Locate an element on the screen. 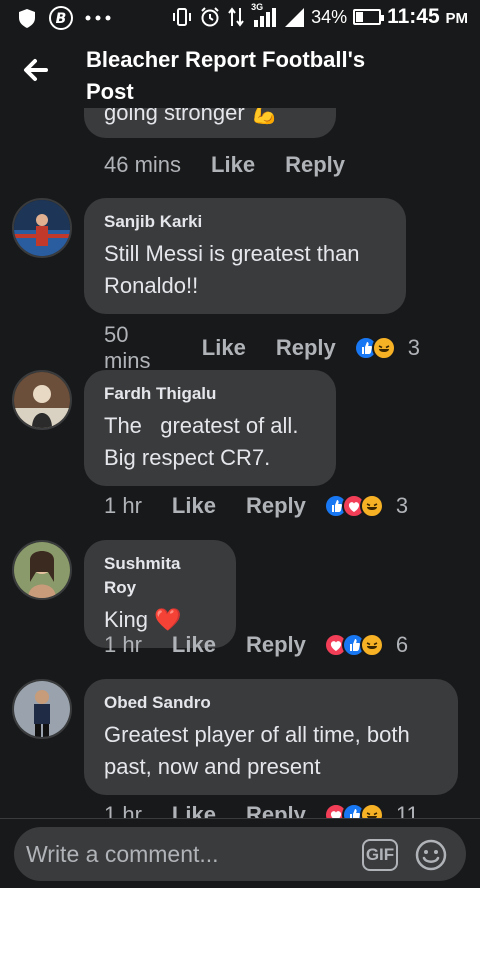 This screenshot has width=480, height=960. previous-comment-bubble: going stronger 💪 is located at coordinates (210, 123).